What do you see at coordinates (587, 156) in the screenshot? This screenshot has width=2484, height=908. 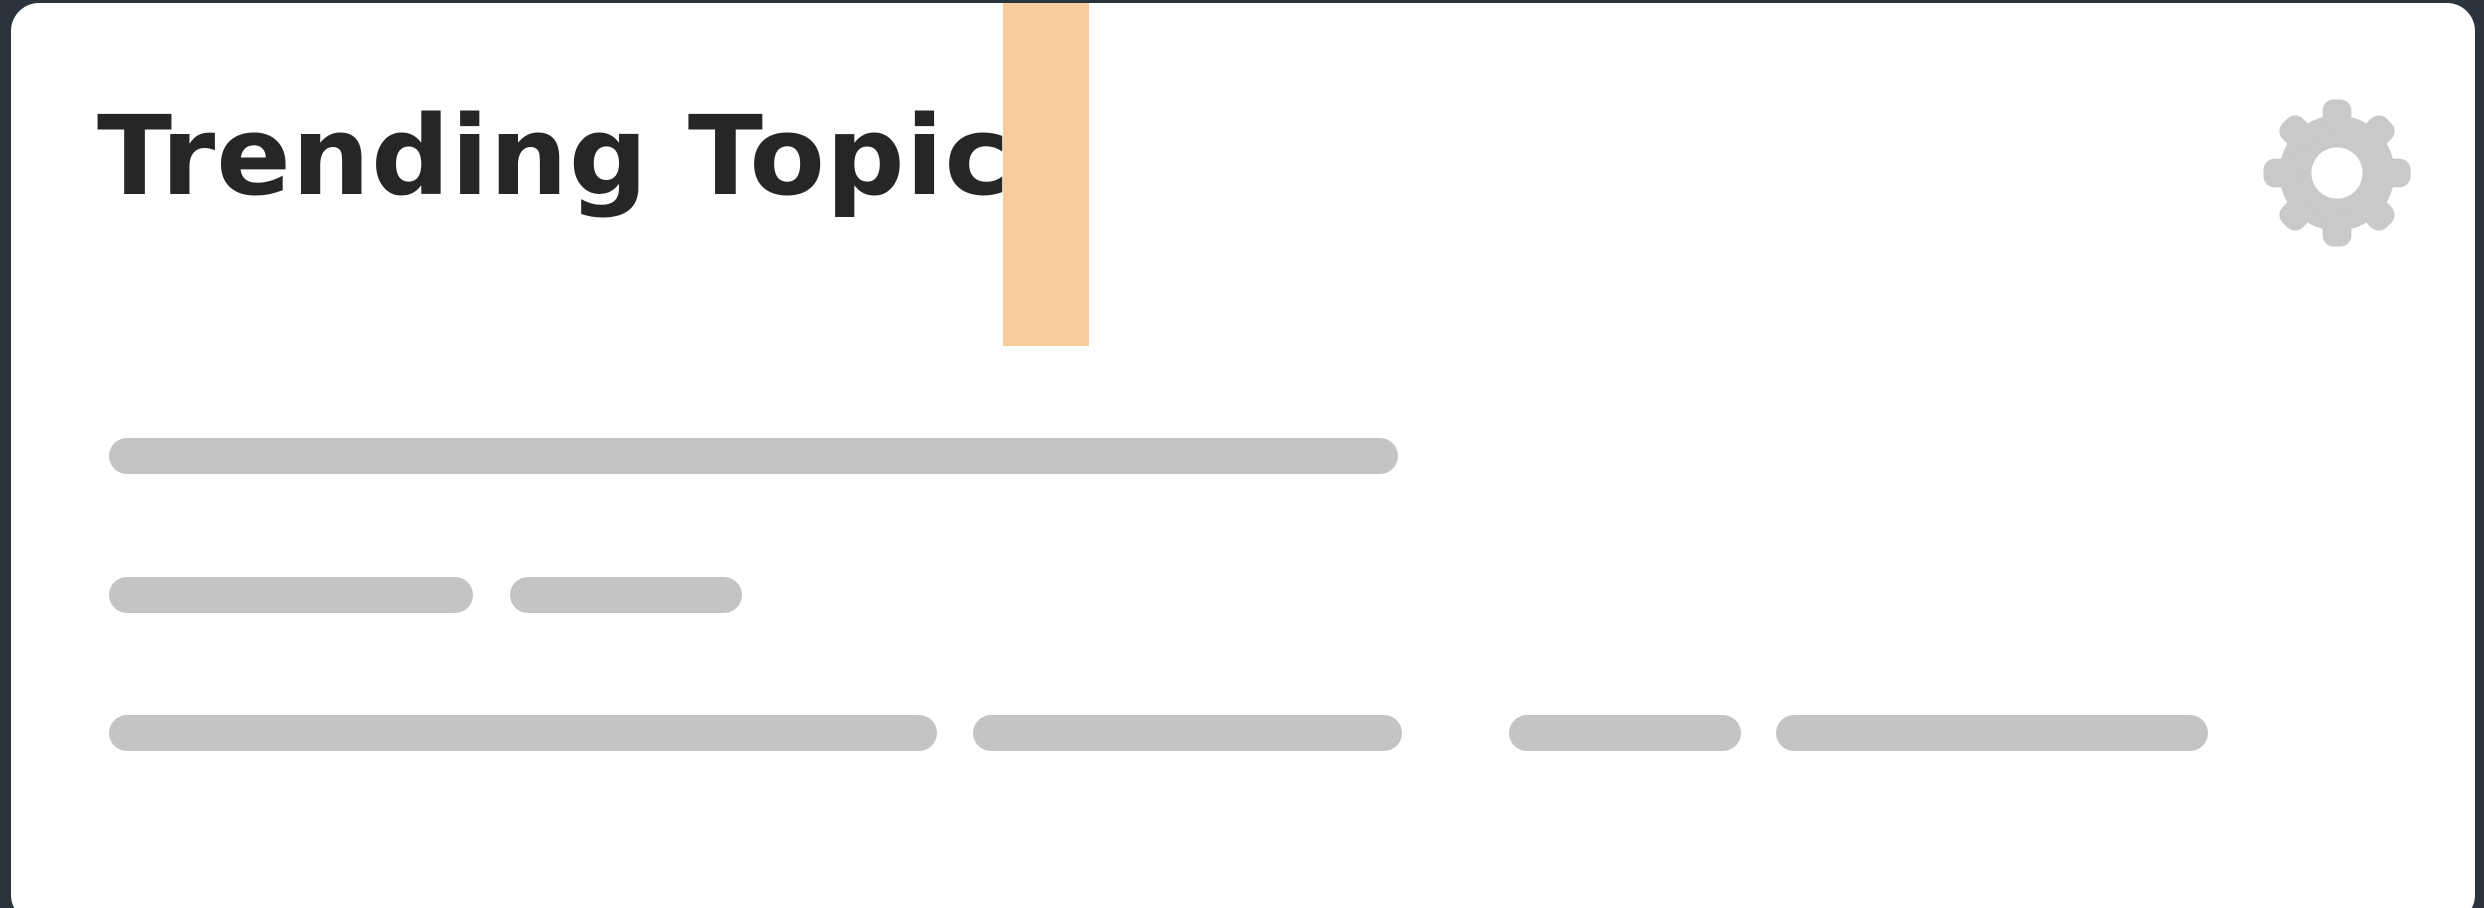 I see `card-title: Trending Topics` at bounding box center [587, 156].